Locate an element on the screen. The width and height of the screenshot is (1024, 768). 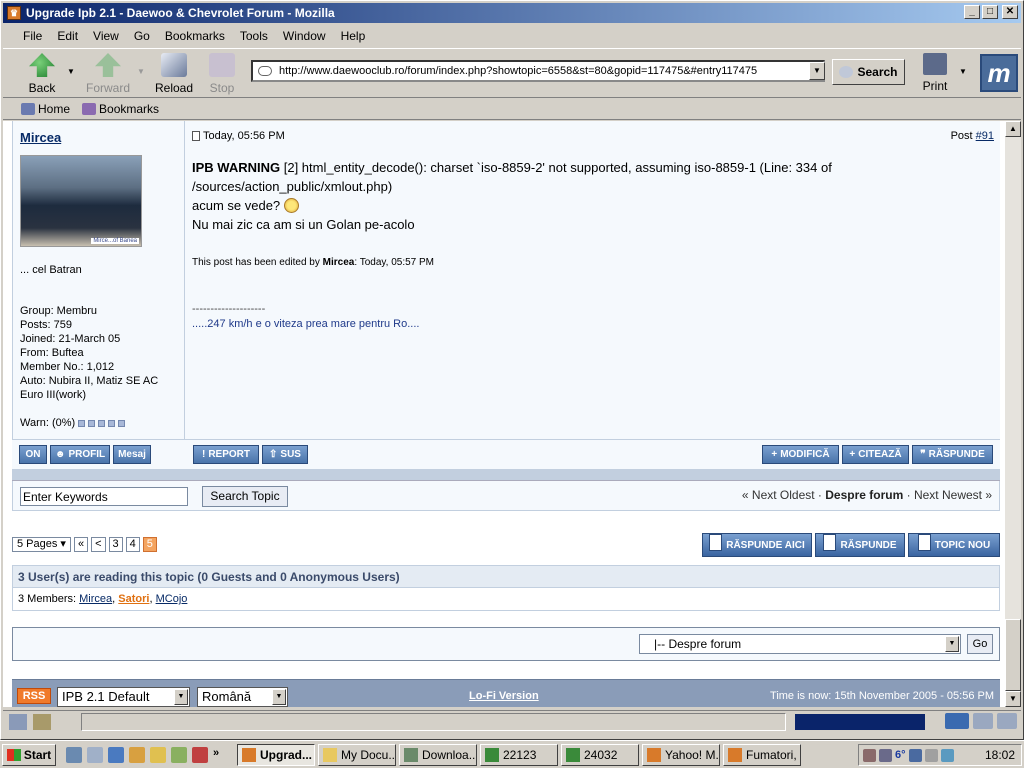
print-dropdown-icon: ▼ is located at coordinates (963, 71).